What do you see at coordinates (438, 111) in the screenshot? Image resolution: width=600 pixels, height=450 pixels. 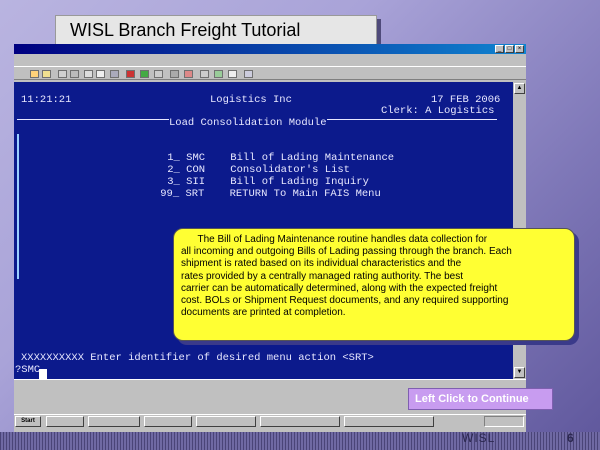 I see `clerk-label: Clerk: A Logistics` at bounding box center [438, 111].